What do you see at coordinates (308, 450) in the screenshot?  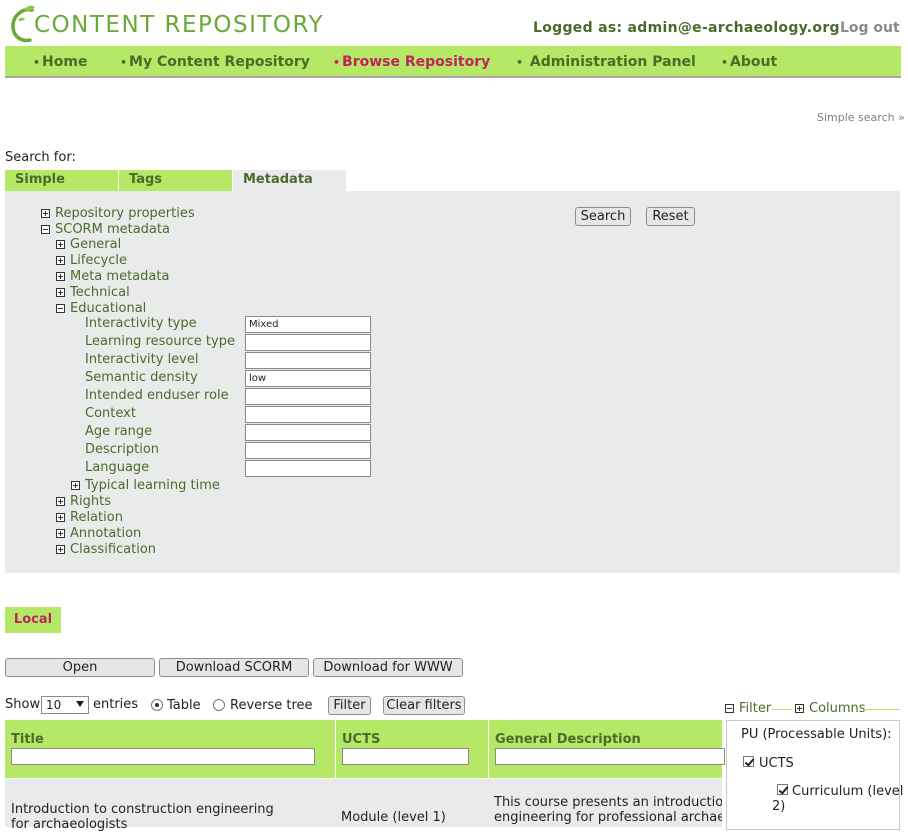 I see `description-input` at bounding box center [308, 450].